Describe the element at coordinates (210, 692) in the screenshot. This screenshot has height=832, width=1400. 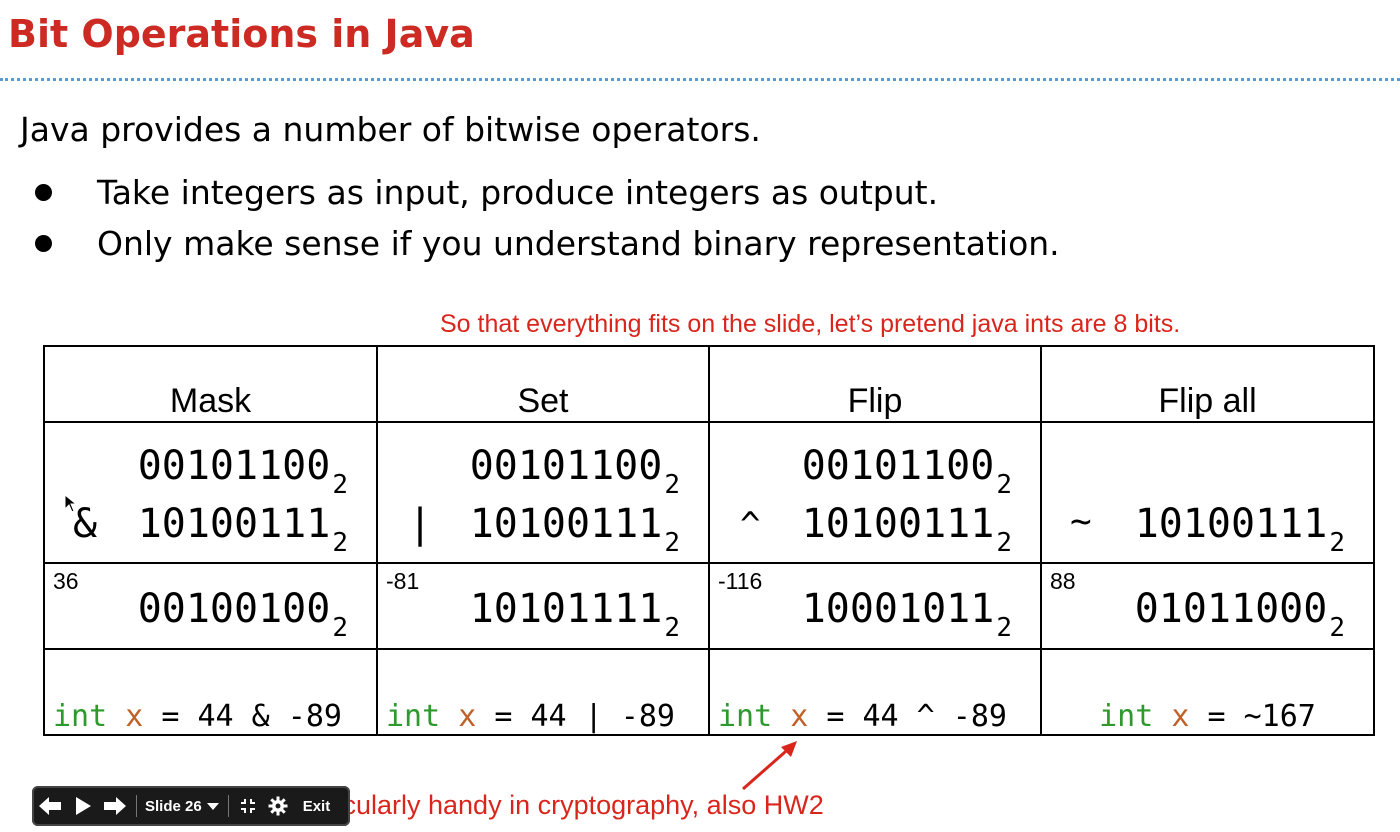
I see `code-mask: int x = 44 & -89` at that location.